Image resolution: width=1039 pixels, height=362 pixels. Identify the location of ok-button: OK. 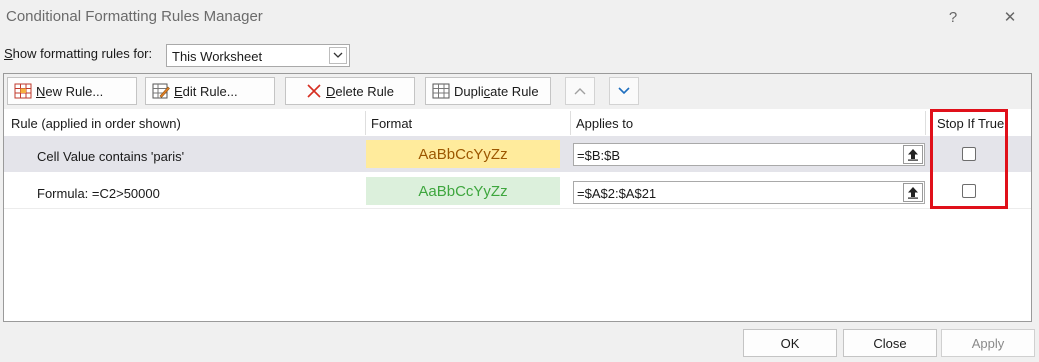
(790, 343).